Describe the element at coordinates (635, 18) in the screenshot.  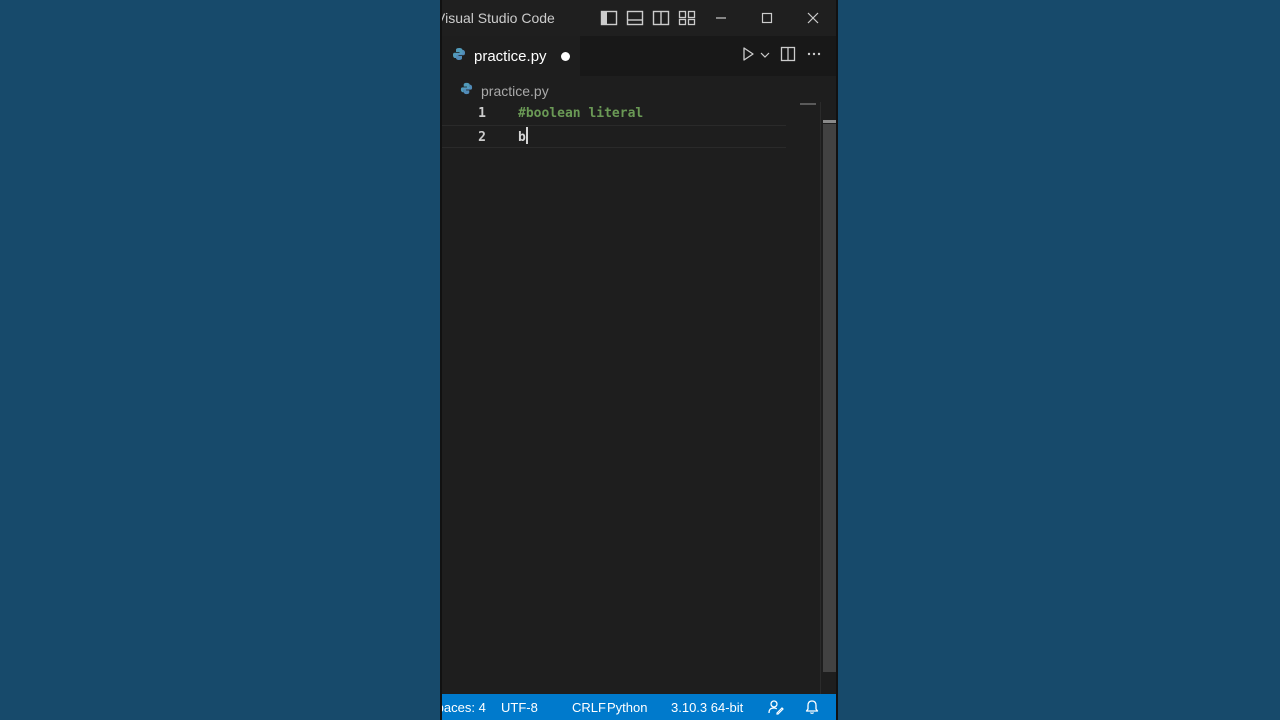
I see `toggle-panel-icon` at that location.